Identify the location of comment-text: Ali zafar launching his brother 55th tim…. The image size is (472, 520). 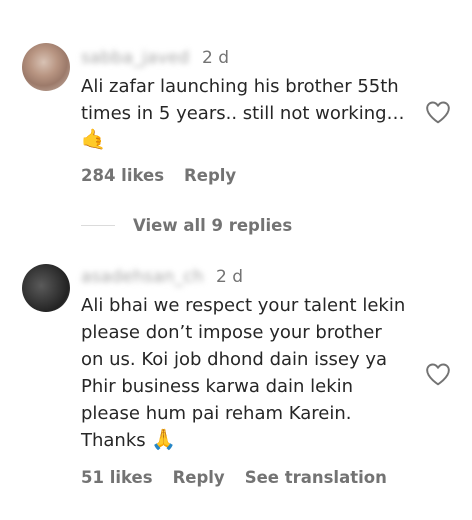
(243, 100).